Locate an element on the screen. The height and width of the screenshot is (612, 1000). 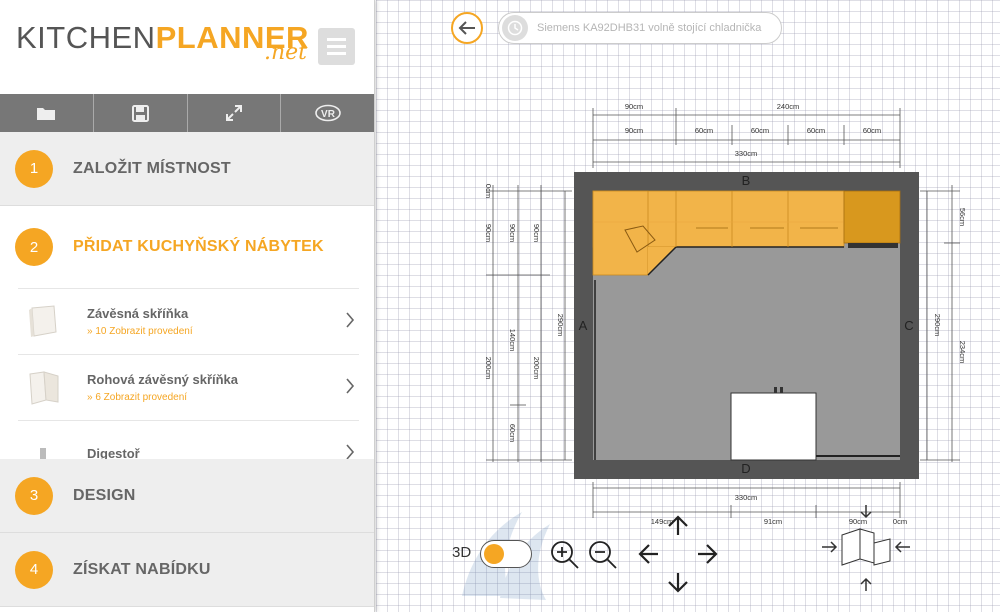
item-title: Digestoř is located at coordinates (113, 453).